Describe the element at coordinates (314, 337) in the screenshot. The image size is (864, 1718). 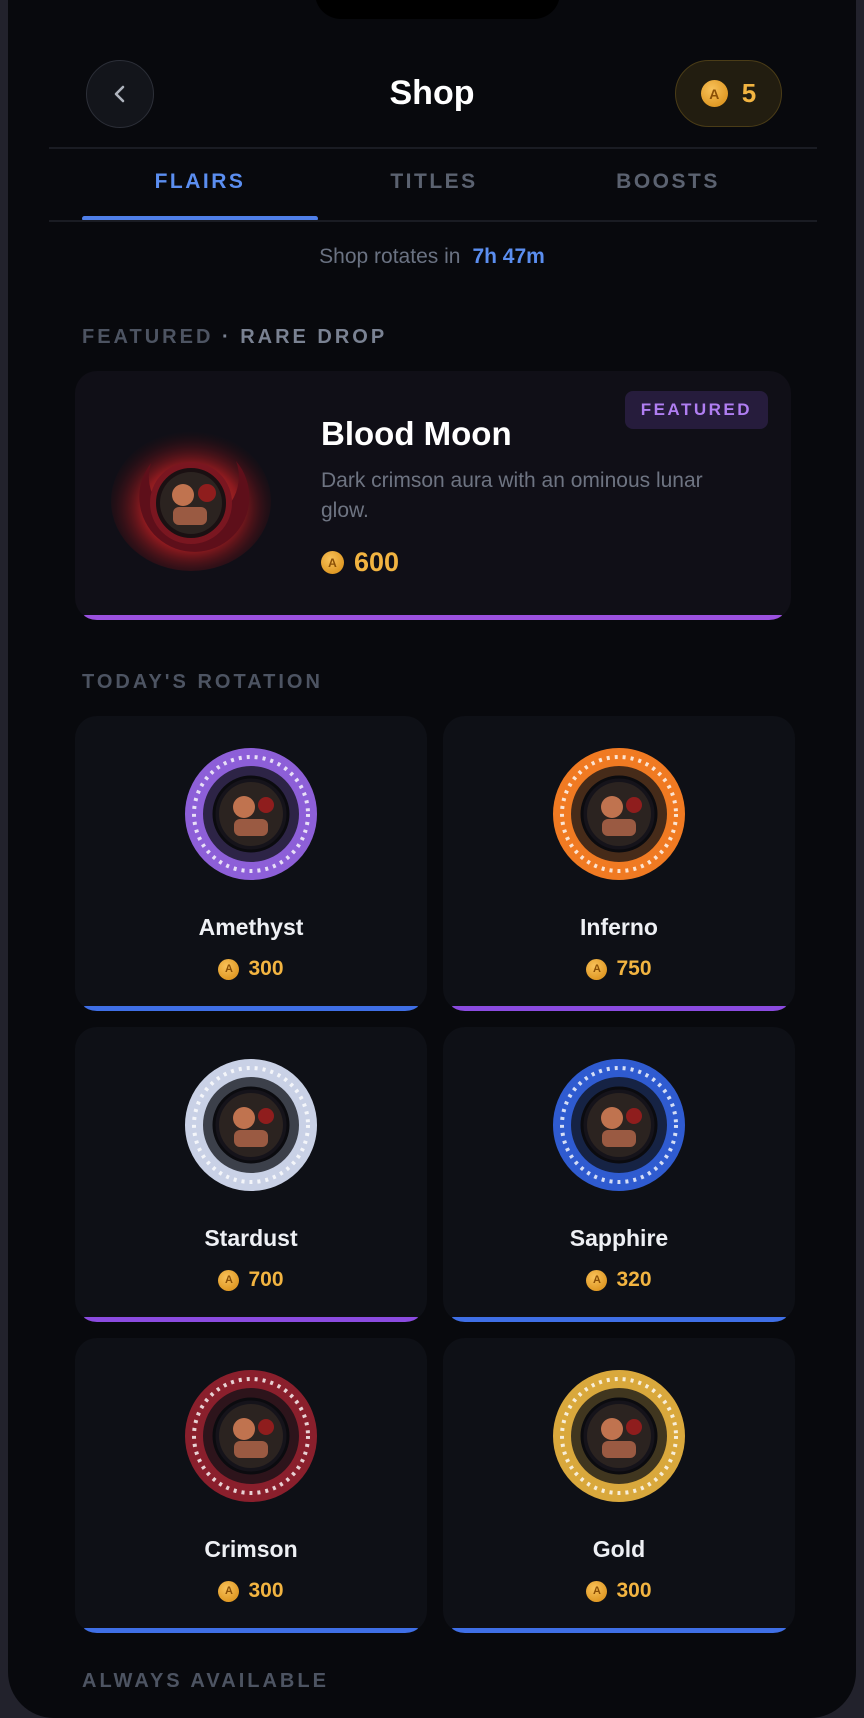
I see `featured-section-sub: RARE DROP` at that location.